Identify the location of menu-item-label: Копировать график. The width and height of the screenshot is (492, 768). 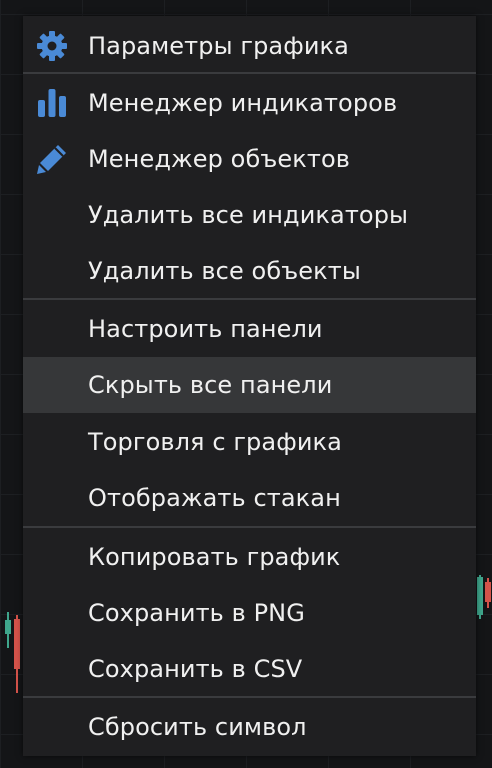
(214, 557).